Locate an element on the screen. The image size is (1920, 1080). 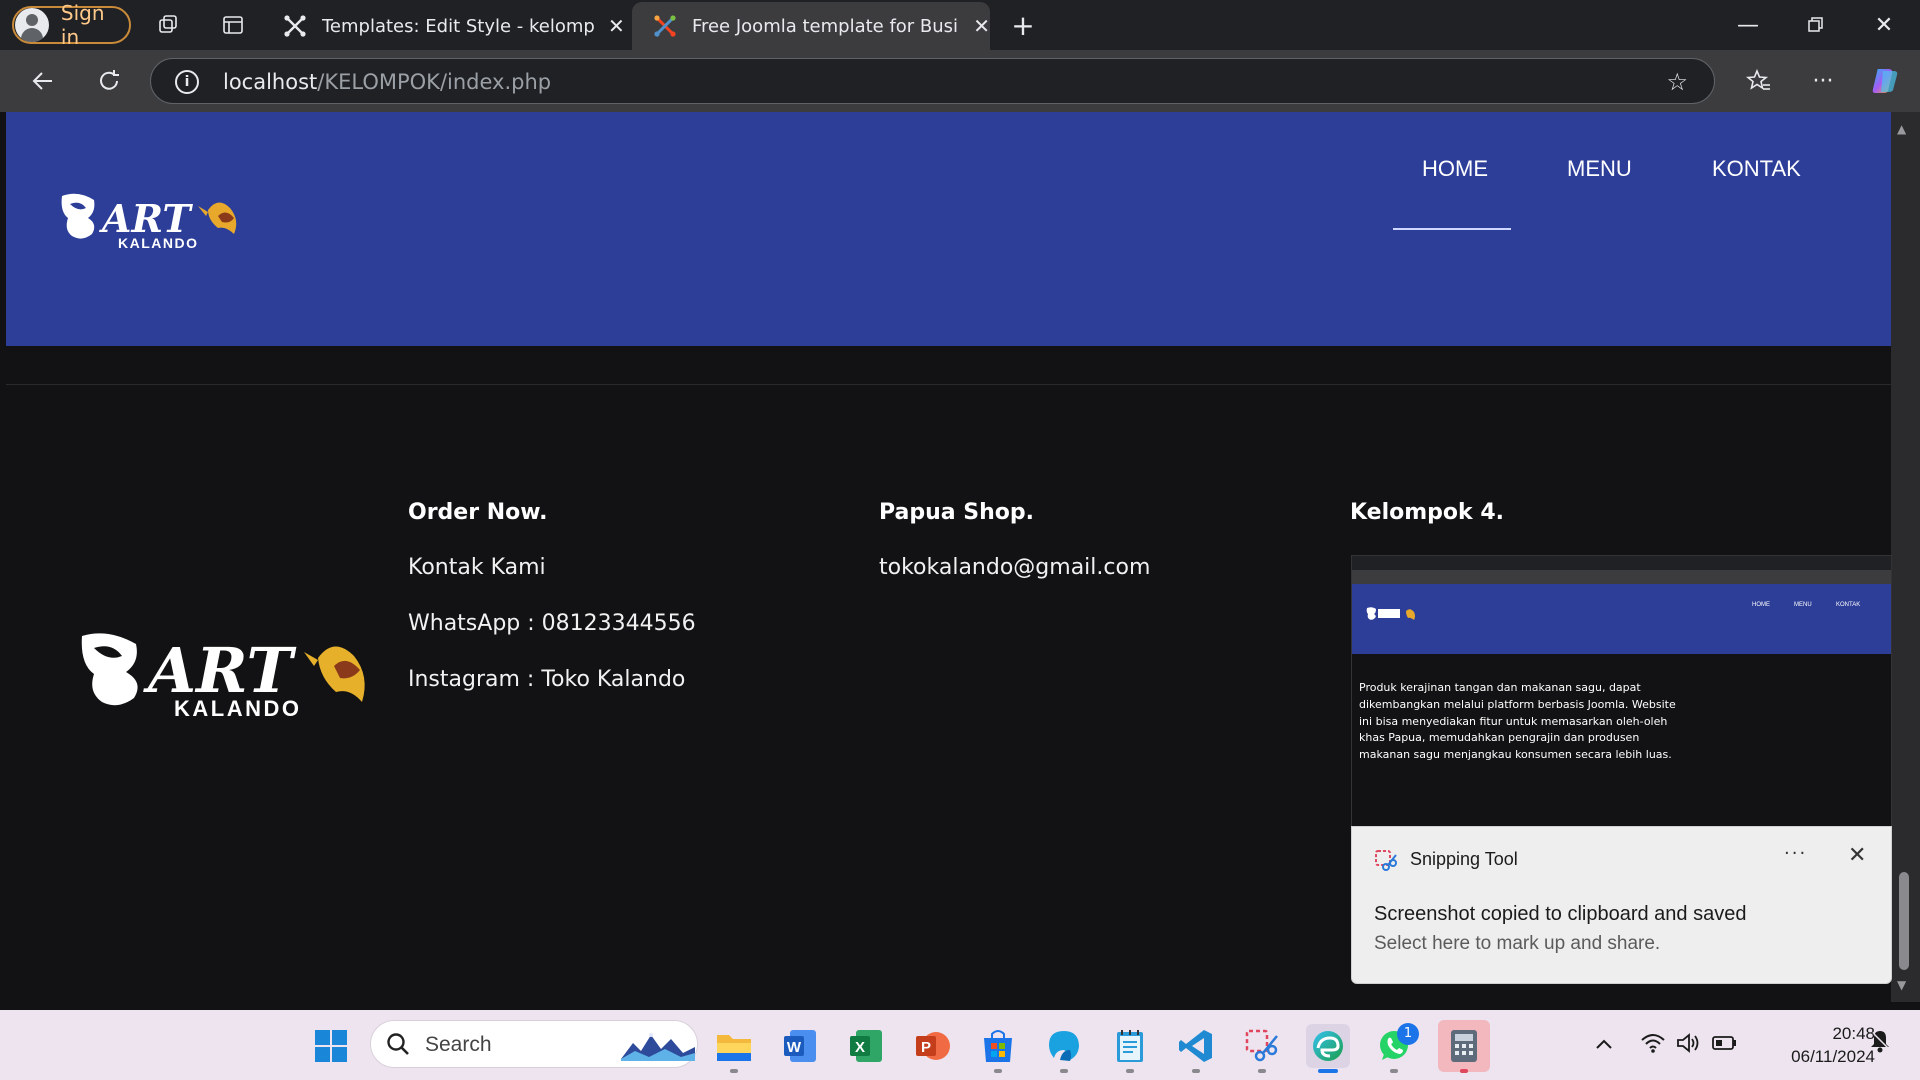
nav-menu-link: MENU is located at coordinates (1599, 169).